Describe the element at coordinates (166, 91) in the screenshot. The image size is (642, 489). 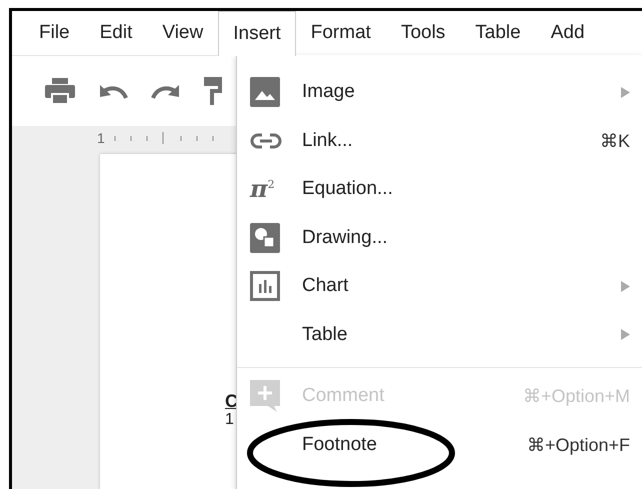
I see `redo-icon` at that location.